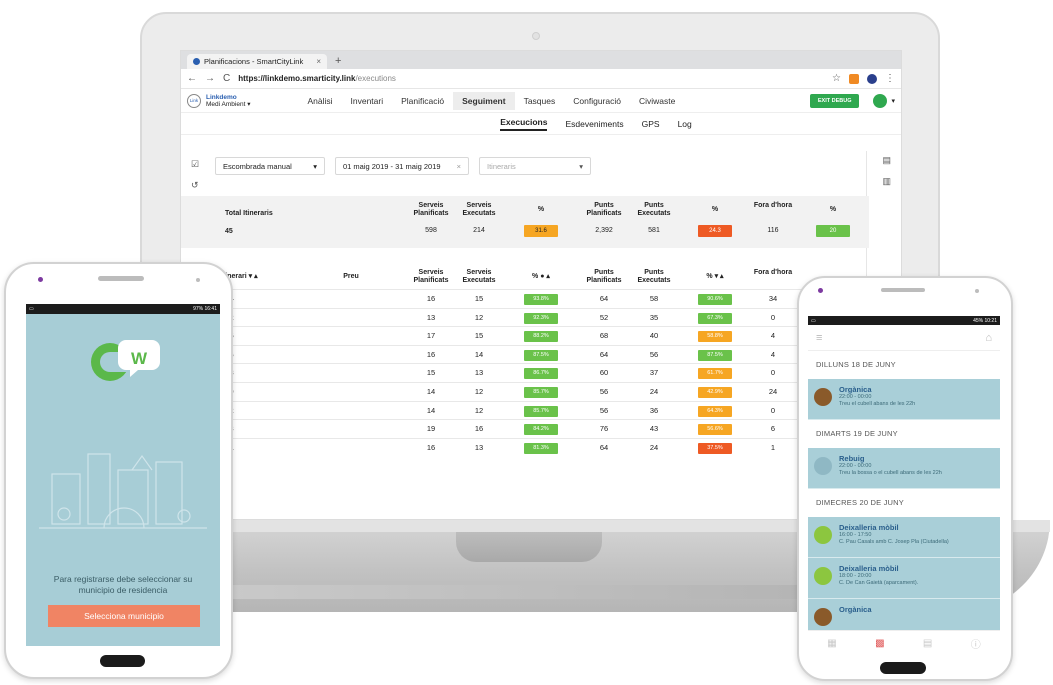  Describe the element at coordinates (773, 273) in the screenshot. I see `column-header: Fora d'hora` at that location.